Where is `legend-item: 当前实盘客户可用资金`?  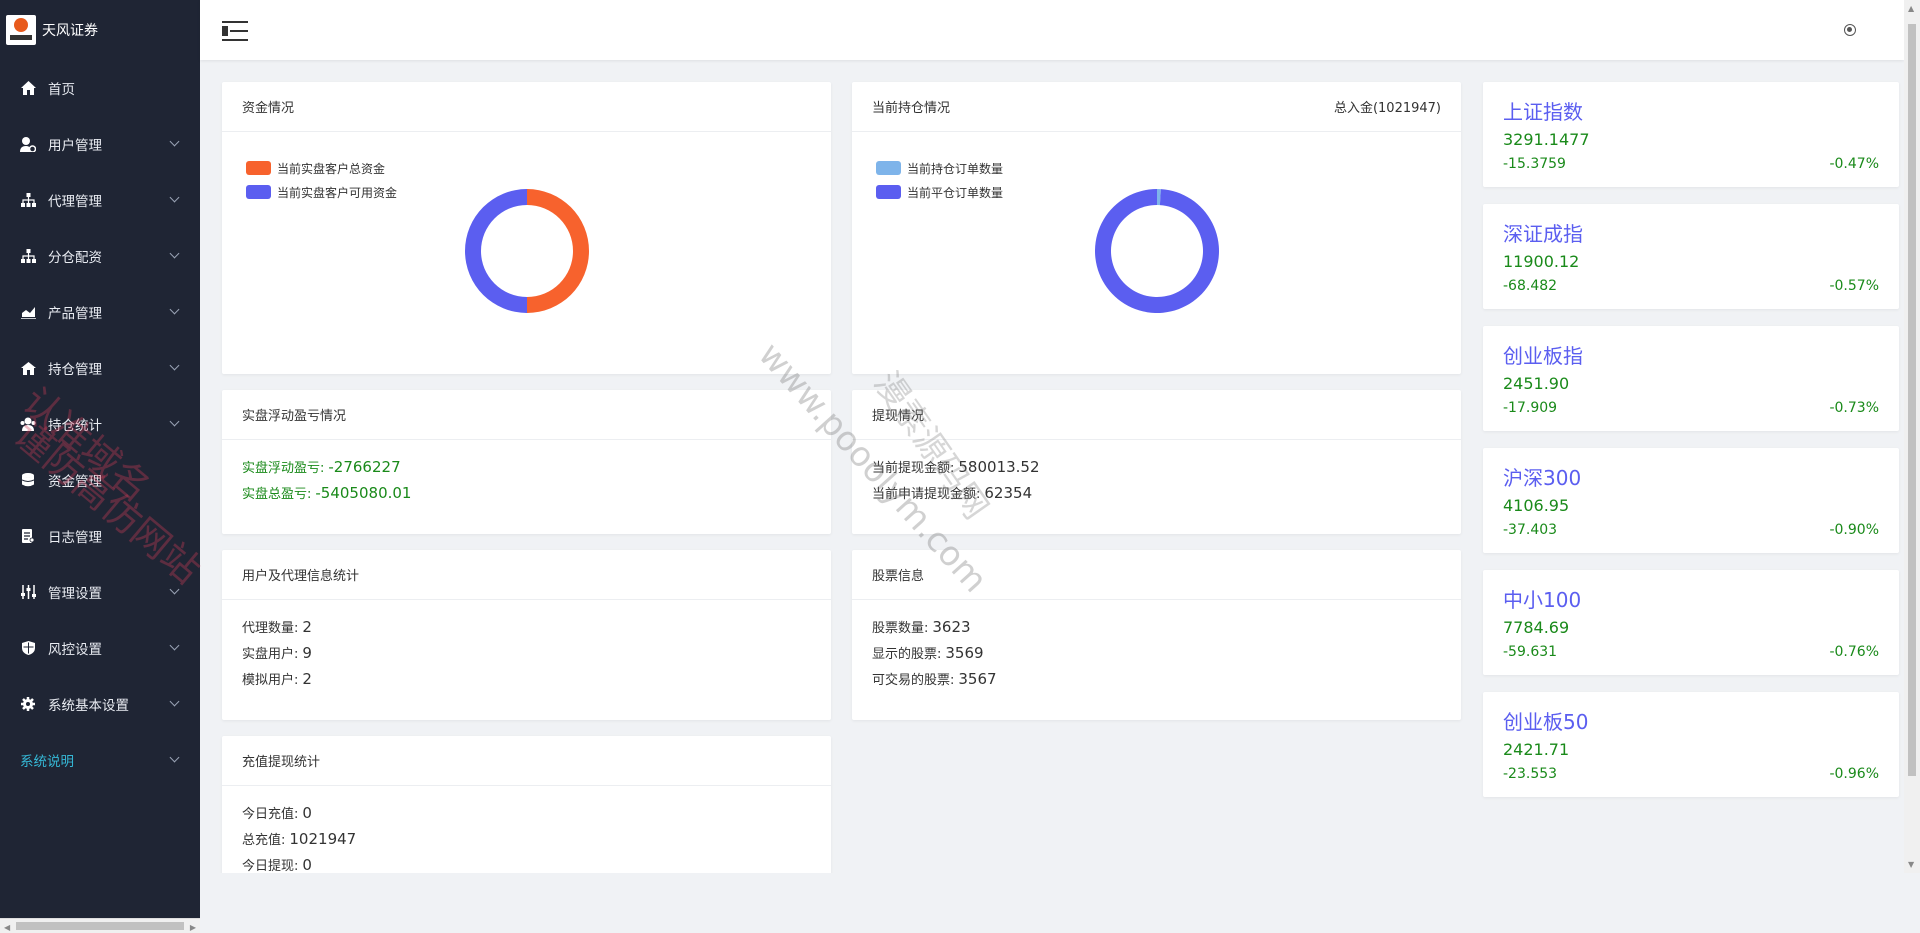 legend-item: 当前实盘客户可用资金 is located at coordinates (321, 192).